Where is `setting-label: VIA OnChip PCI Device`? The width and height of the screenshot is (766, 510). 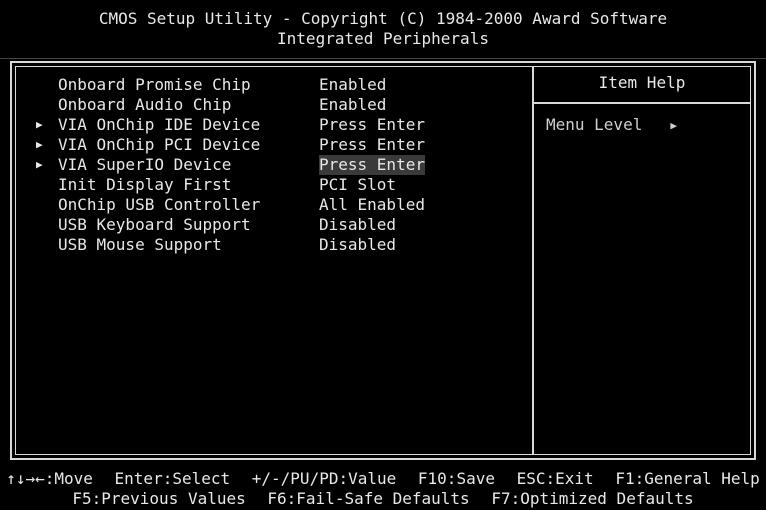 setting-label: VIA OnChip PCI Device is located at coordinates (159, 144).